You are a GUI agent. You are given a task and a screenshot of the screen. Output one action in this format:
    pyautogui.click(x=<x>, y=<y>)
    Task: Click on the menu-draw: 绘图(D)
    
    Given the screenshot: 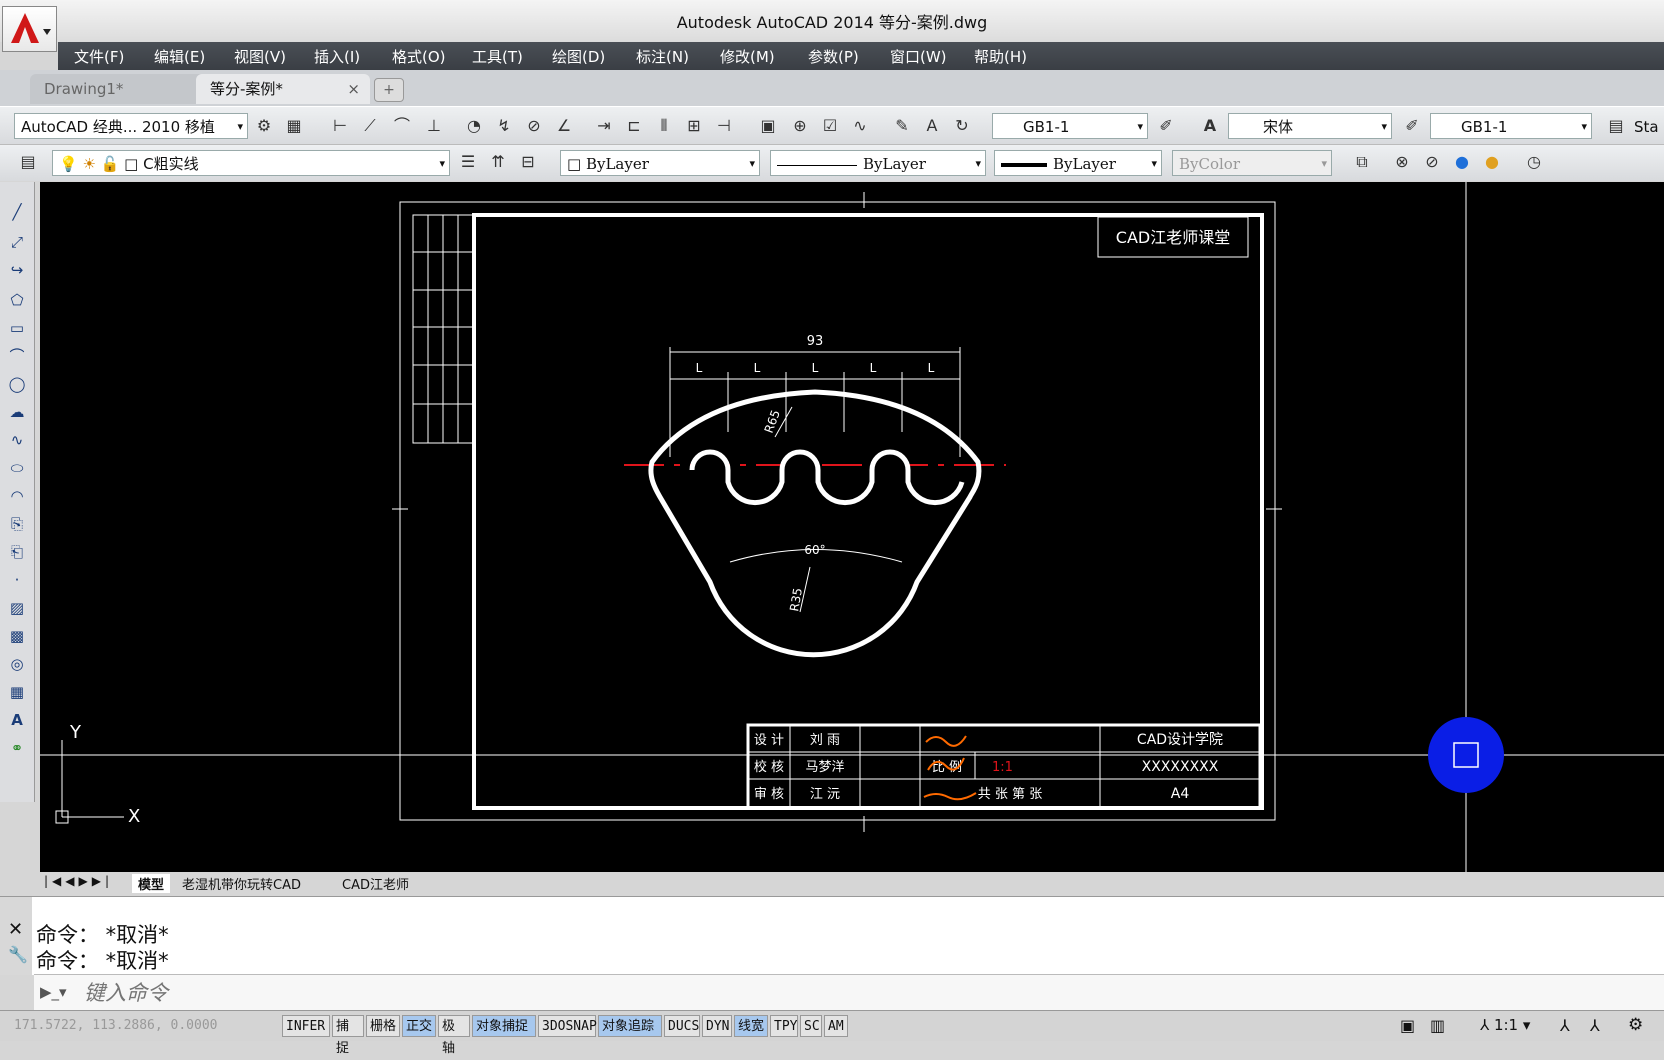 What is the action you would take?
    pyautogui.click(x=578, y=56)
    